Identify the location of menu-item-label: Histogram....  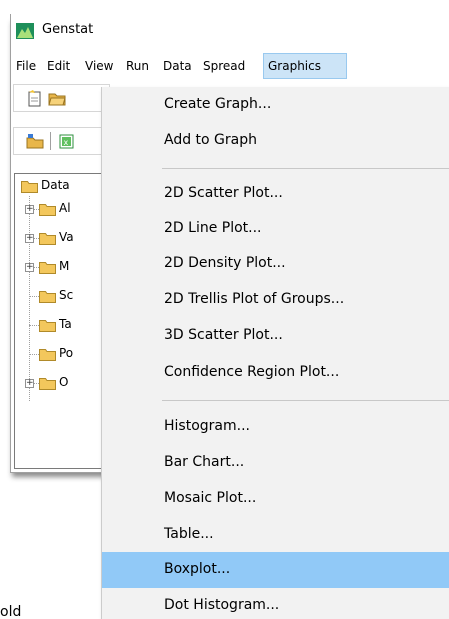
(207, 426).